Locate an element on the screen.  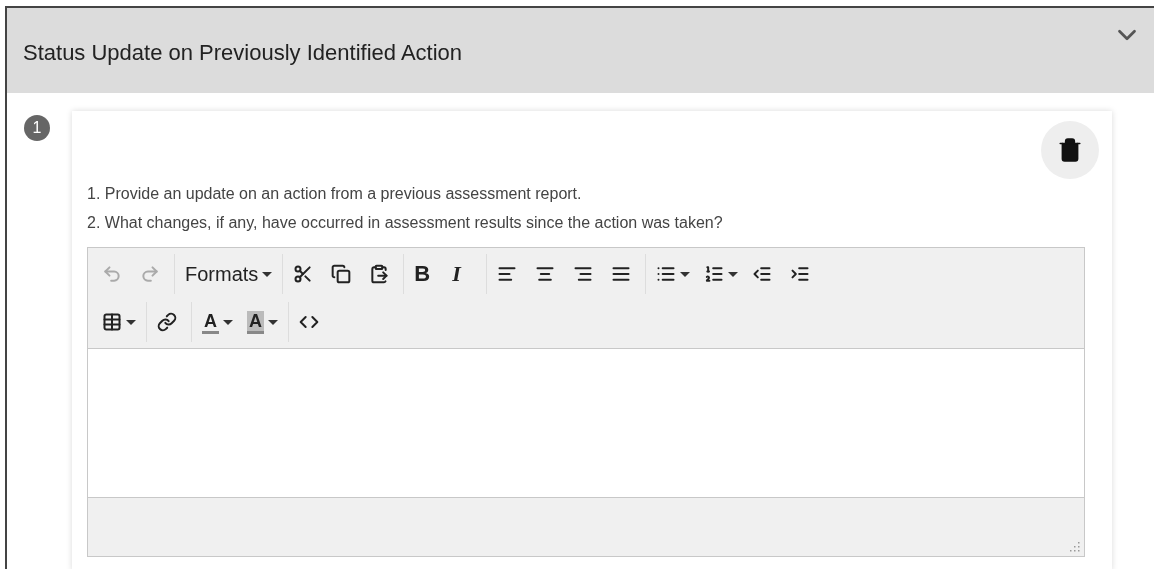
italic-button: I is located at coordinates (464, 274).